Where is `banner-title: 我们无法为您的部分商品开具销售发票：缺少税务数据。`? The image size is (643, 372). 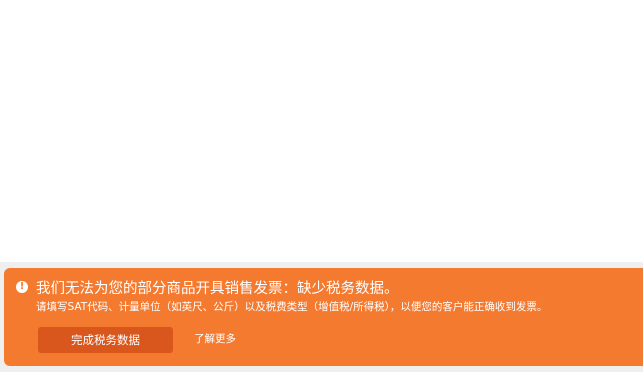 banner-title: 我们无法为您的部分商品开具销售发票：缺少税务数据。 is located at coordinates (217, 289).